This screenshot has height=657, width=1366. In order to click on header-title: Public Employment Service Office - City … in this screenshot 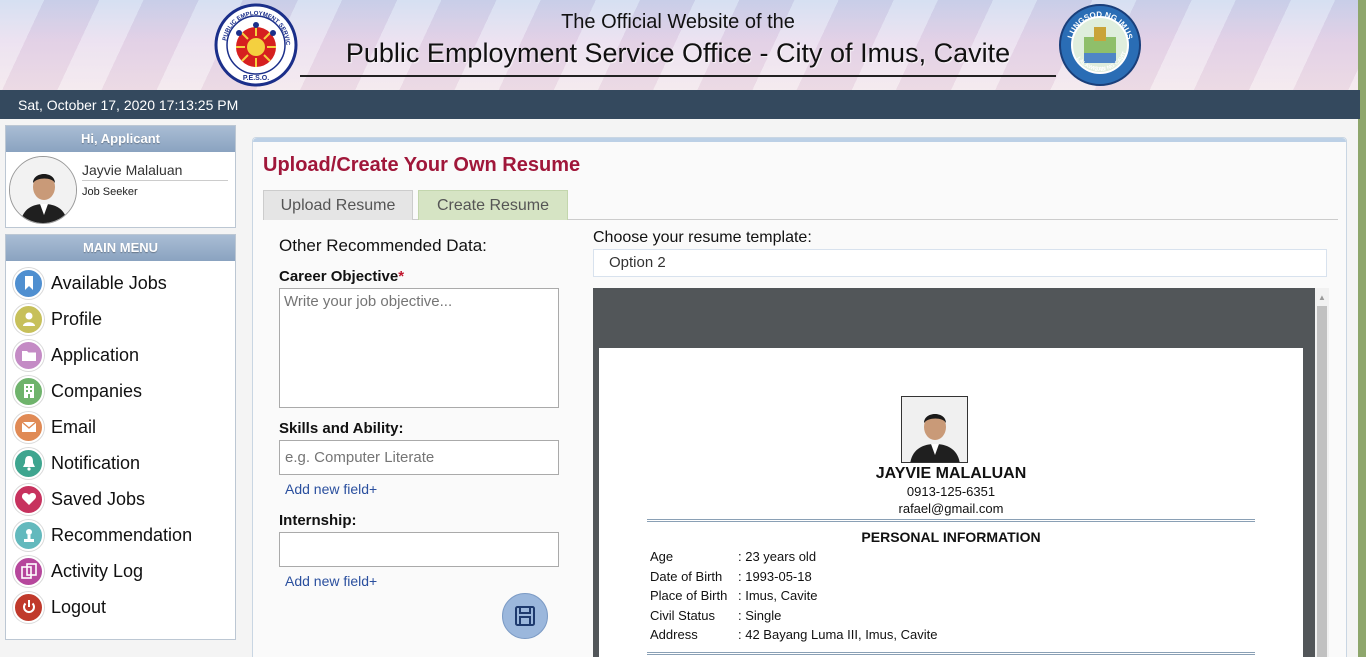, I will do `click(678, 53)`.